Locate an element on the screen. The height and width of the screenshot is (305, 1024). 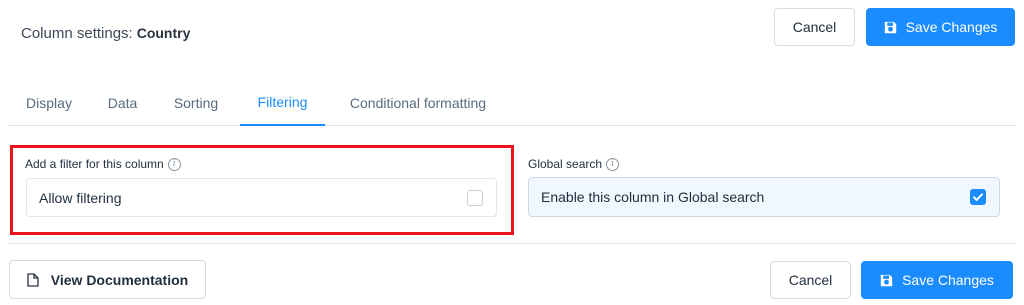
checkmark-icon is located at coordinates (978, 197).